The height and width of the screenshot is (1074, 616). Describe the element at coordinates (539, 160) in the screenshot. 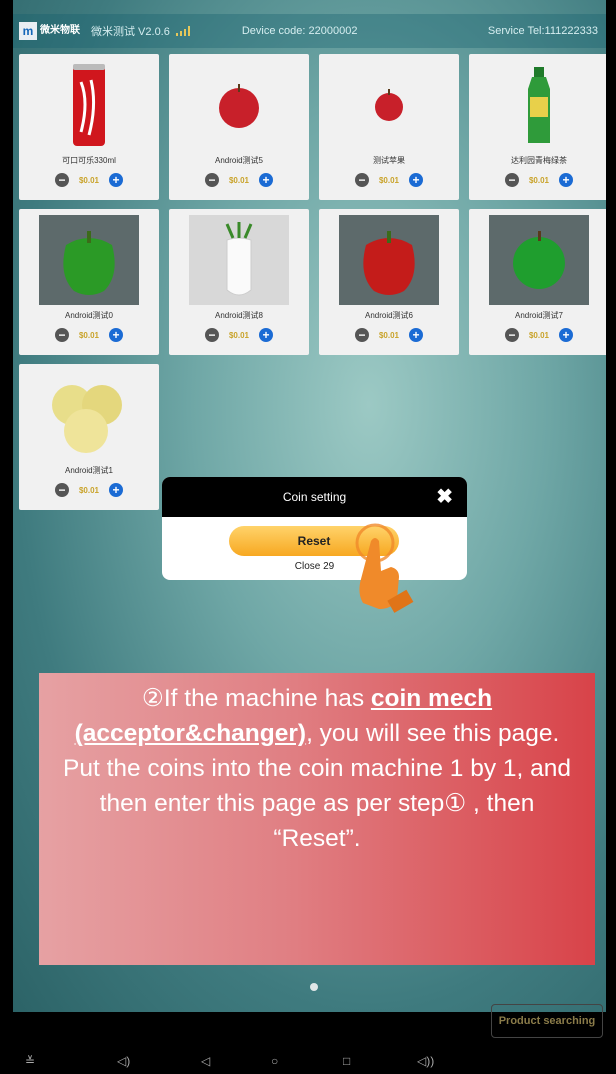

I see `product-name: 达利园青梅绿茶` at that location.